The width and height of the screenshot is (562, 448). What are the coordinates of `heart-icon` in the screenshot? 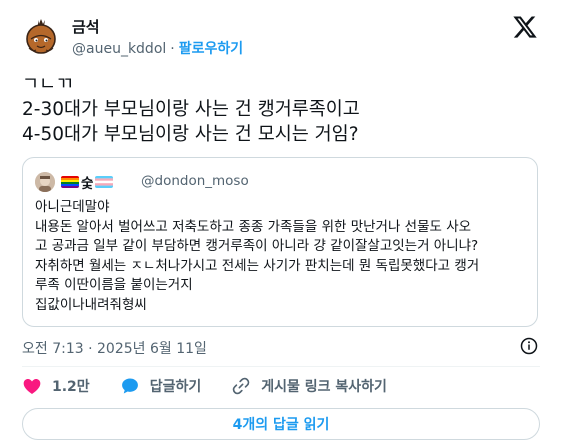 It's located at (32, 386).